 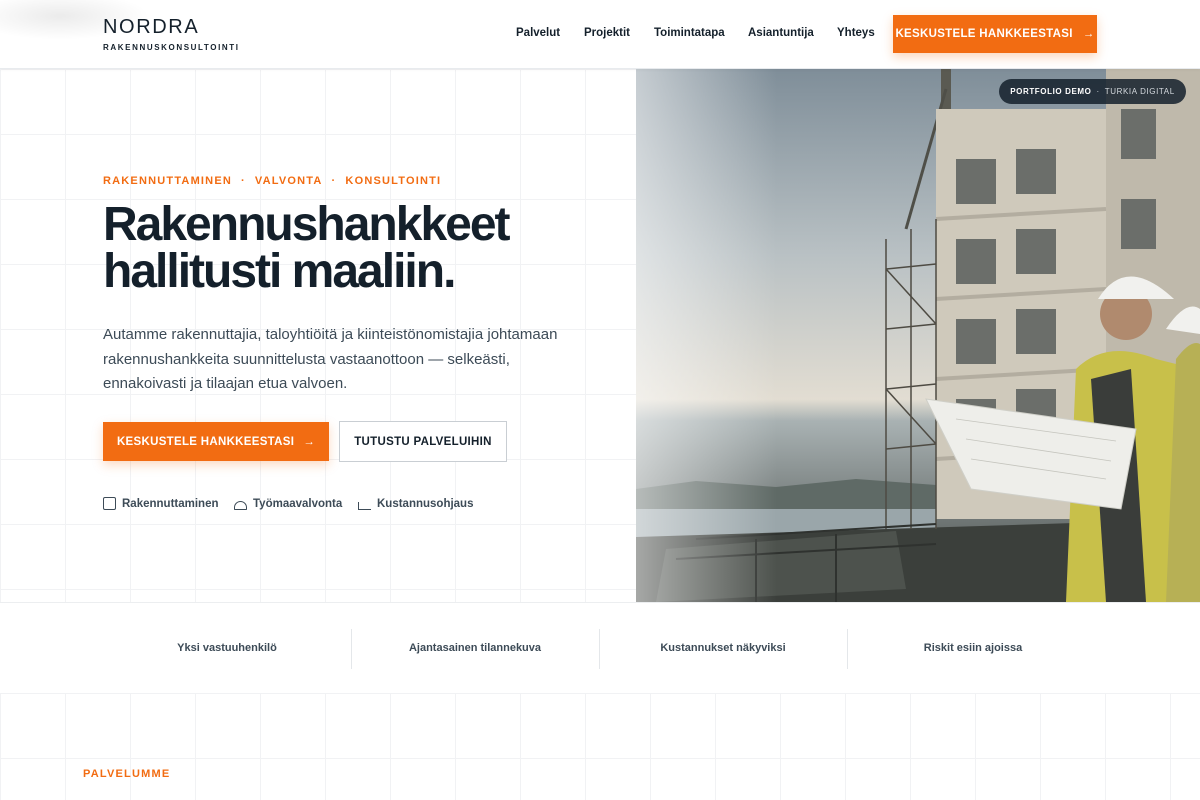 I want to click on value-item: Riskit esiin ajoissa, so click(x=973, y=648).